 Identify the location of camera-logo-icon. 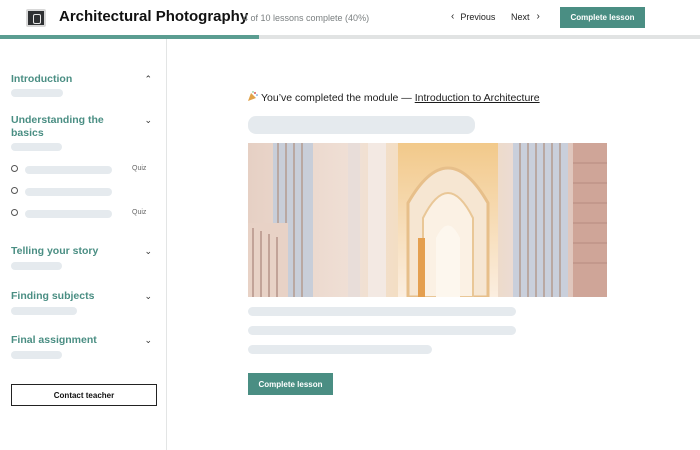
(36, 18).